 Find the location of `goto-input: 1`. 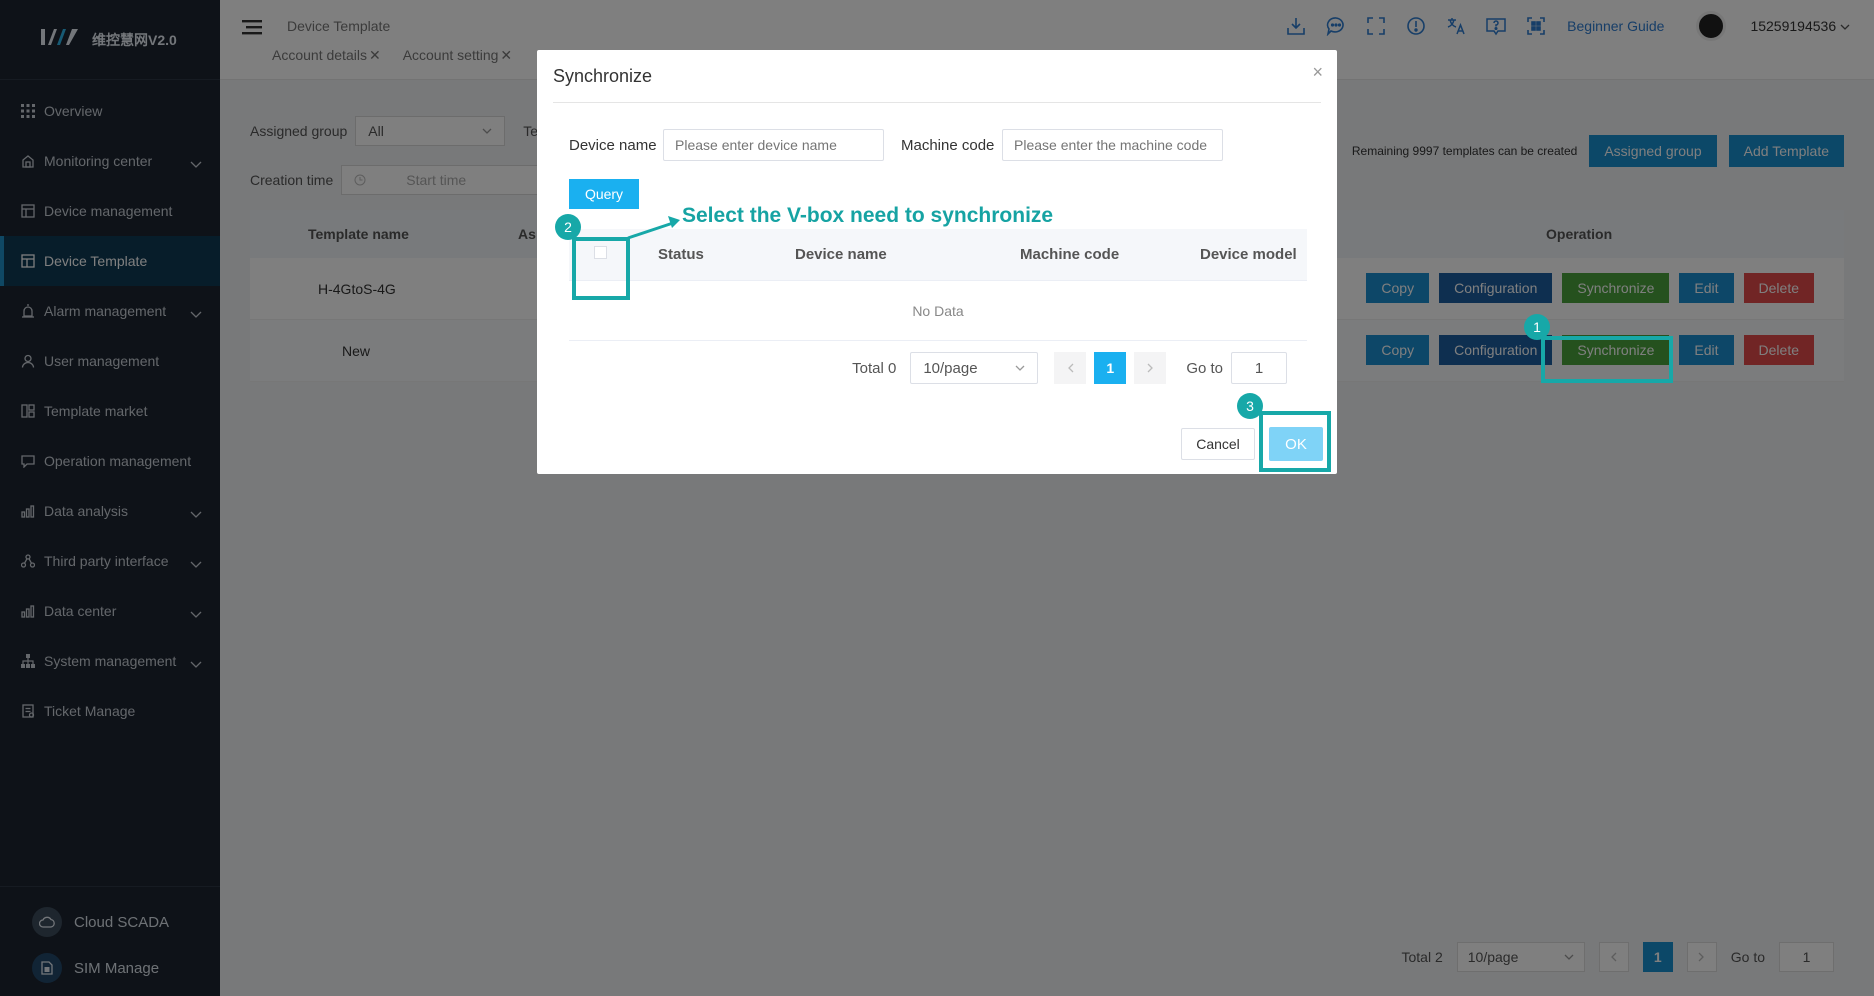

goto-input: 1 is located at coordinates (1259, 368).